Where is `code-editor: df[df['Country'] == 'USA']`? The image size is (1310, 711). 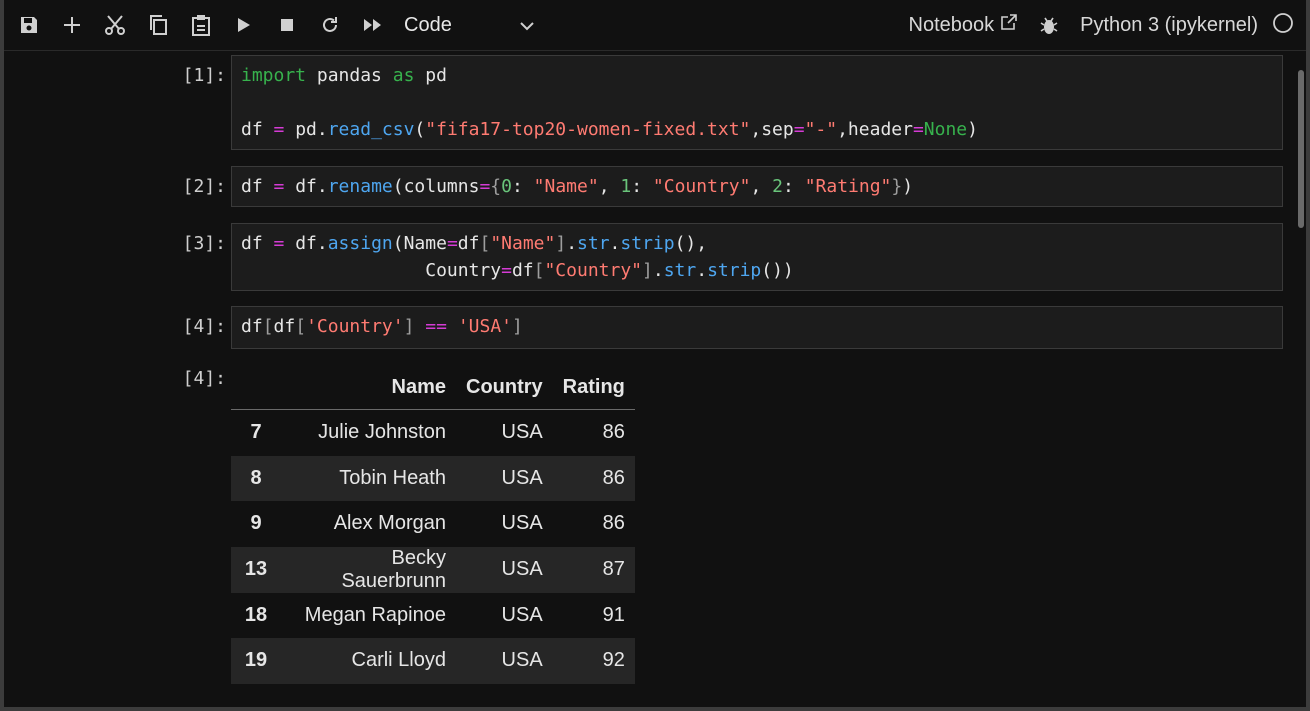
code-editor: df[df['Country'] == 'USA'] is located at coordinates (757, 327).